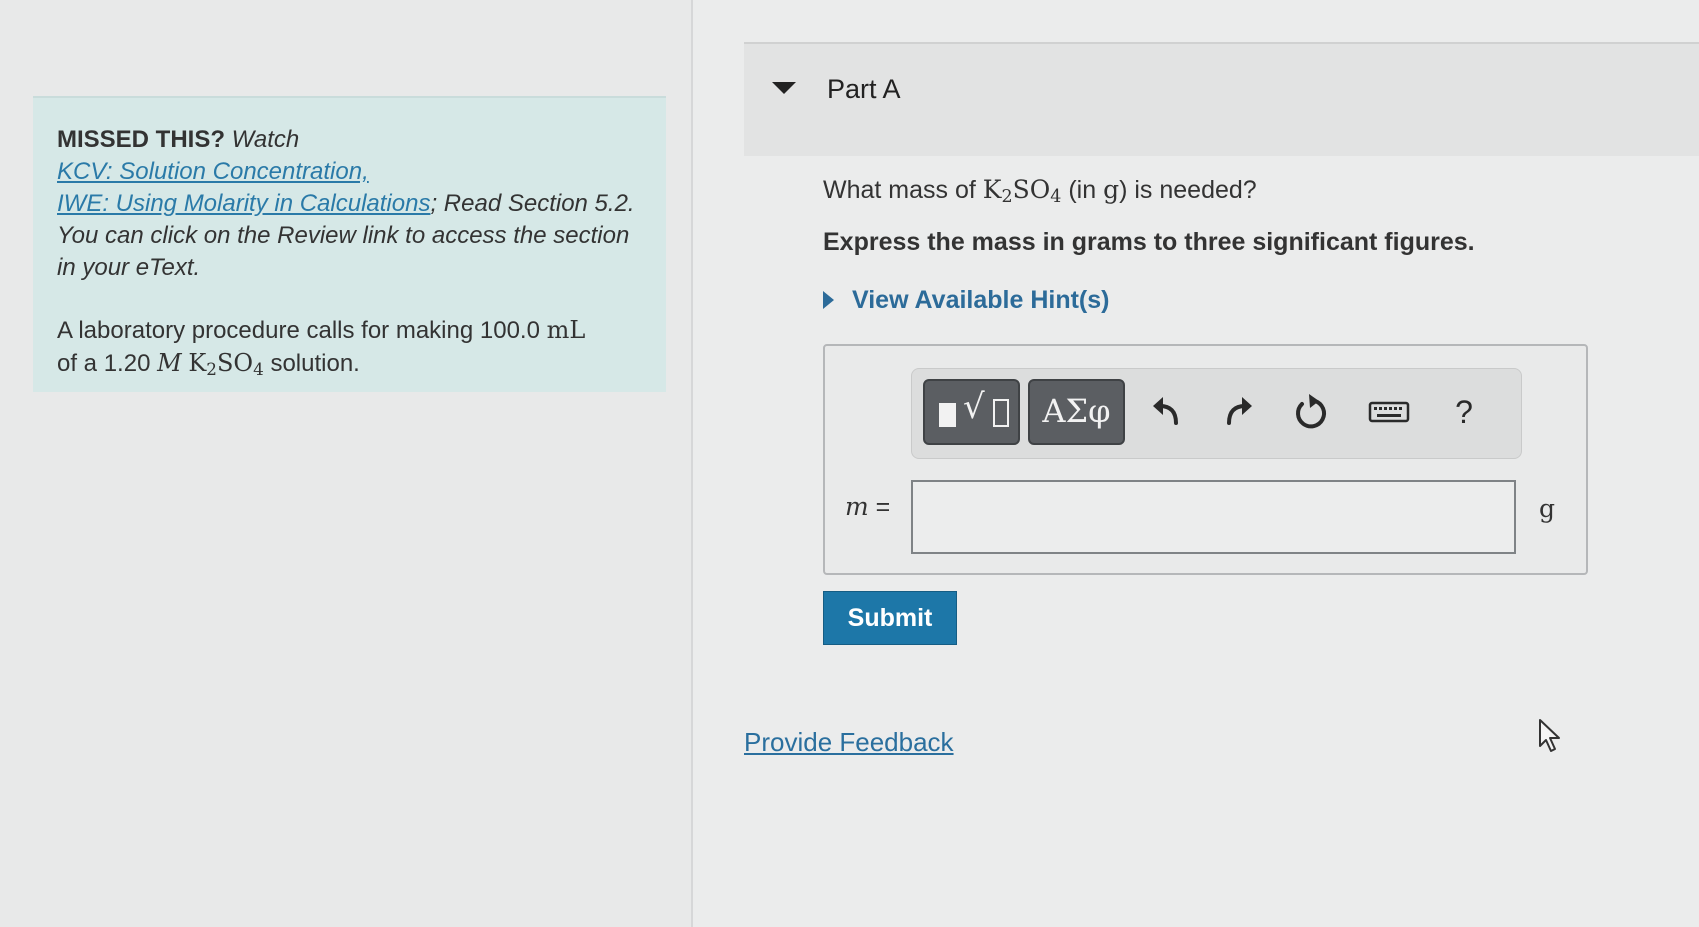 Image resolution: width=1699 pixels, height=927 pixels. I want to click on iwe-molarity-link: IWE: Using Molarity in Calculations, so click(243, 203).